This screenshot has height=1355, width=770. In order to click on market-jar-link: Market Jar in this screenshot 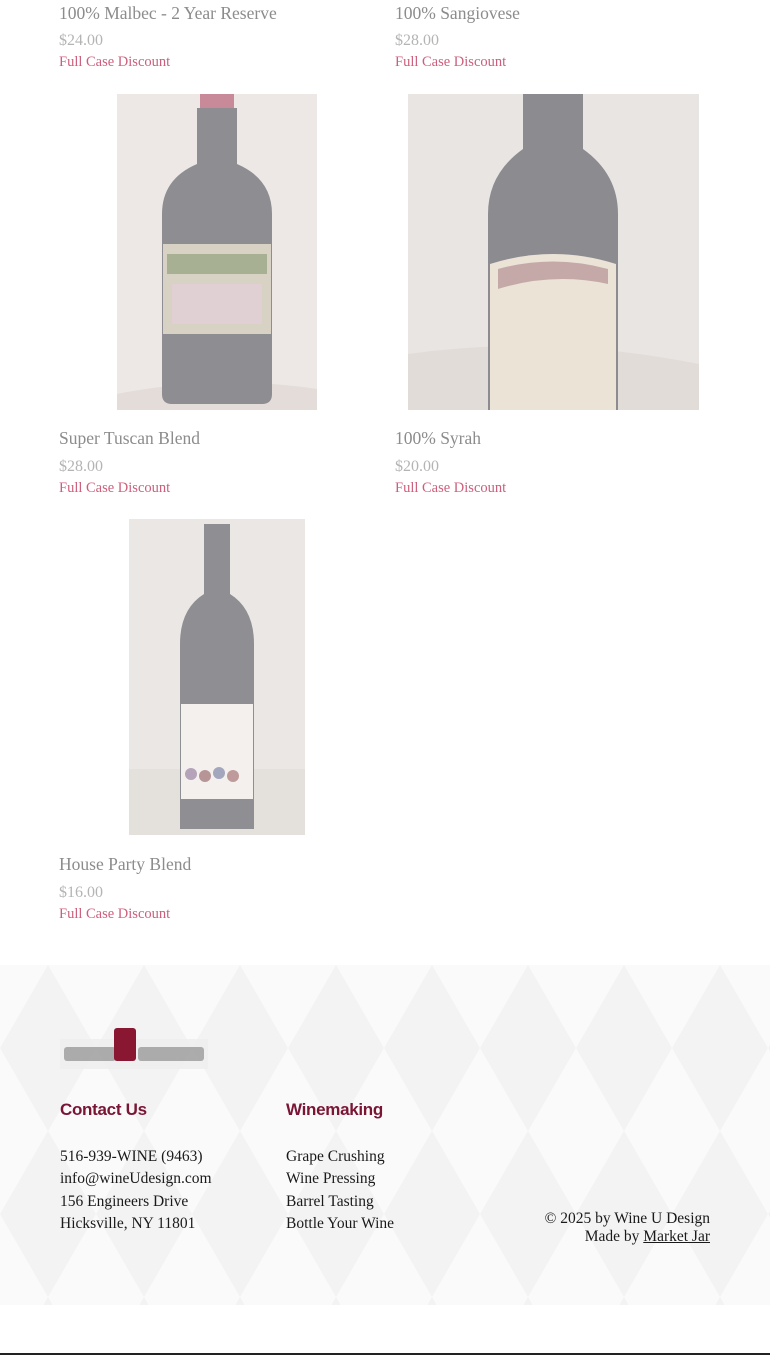, I will do `click(676, 1236)`.